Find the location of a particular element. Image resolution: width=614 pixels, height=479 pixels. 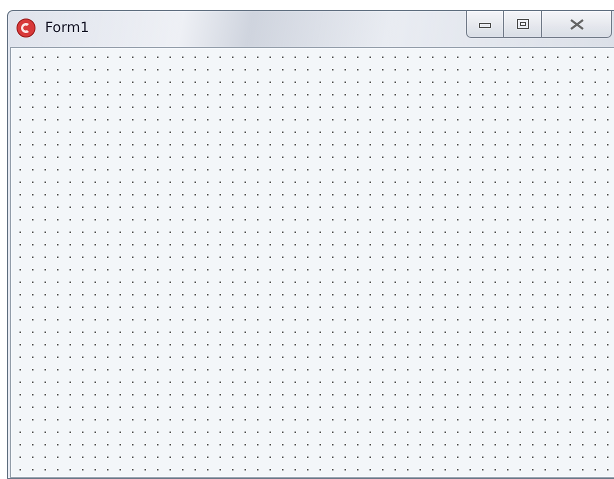

minimize-button is located at coordinates (485, 24).